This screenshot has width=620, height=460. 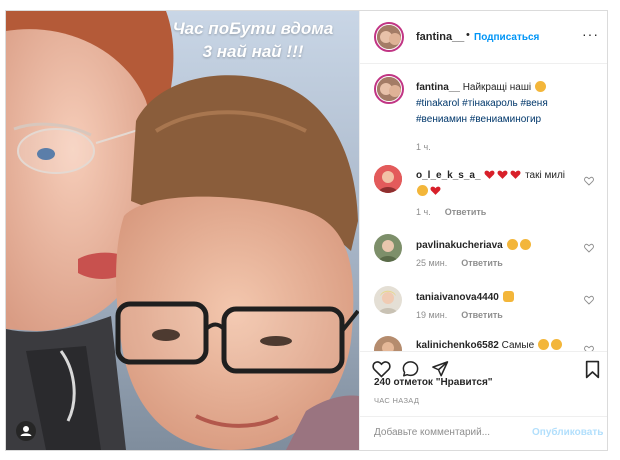 I want to click on comment-time: 19 мин., so click(x=431, y=315).